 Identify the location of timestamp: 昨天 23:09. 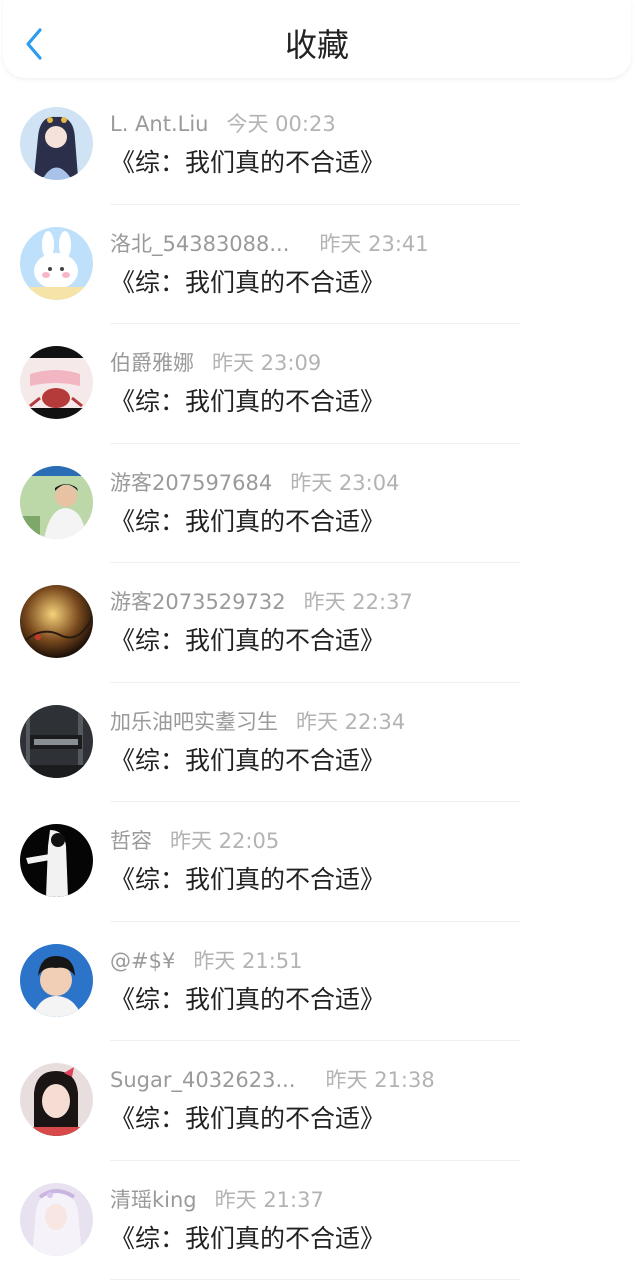
(267, 363).